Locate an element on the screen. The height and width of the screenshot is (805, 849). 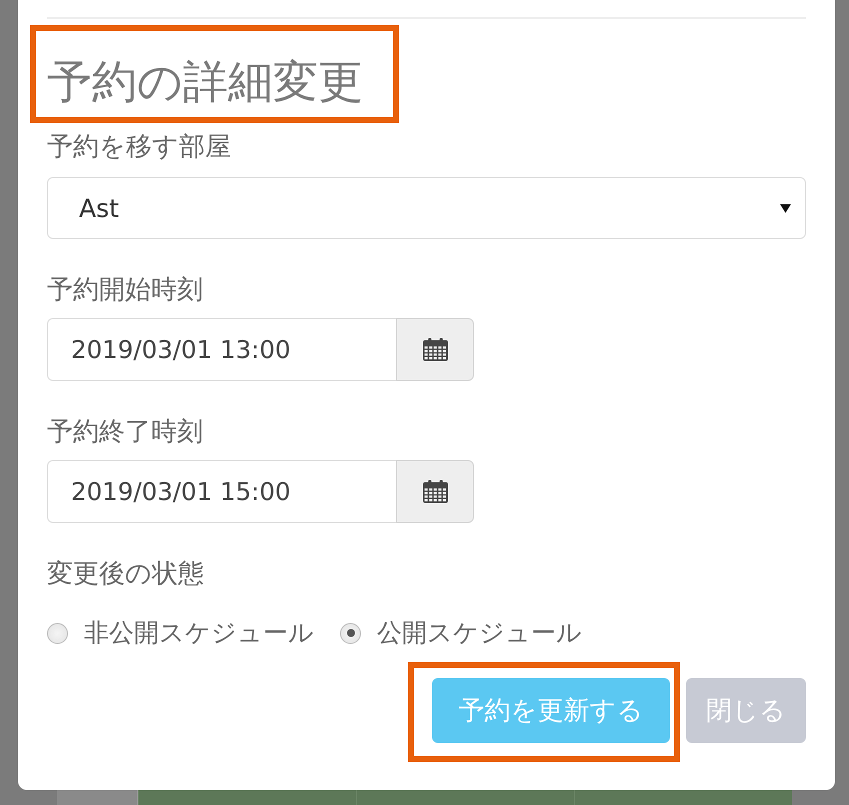
datetime-input: 2019/03/01 15:00 is located at coordinates (221, 491).